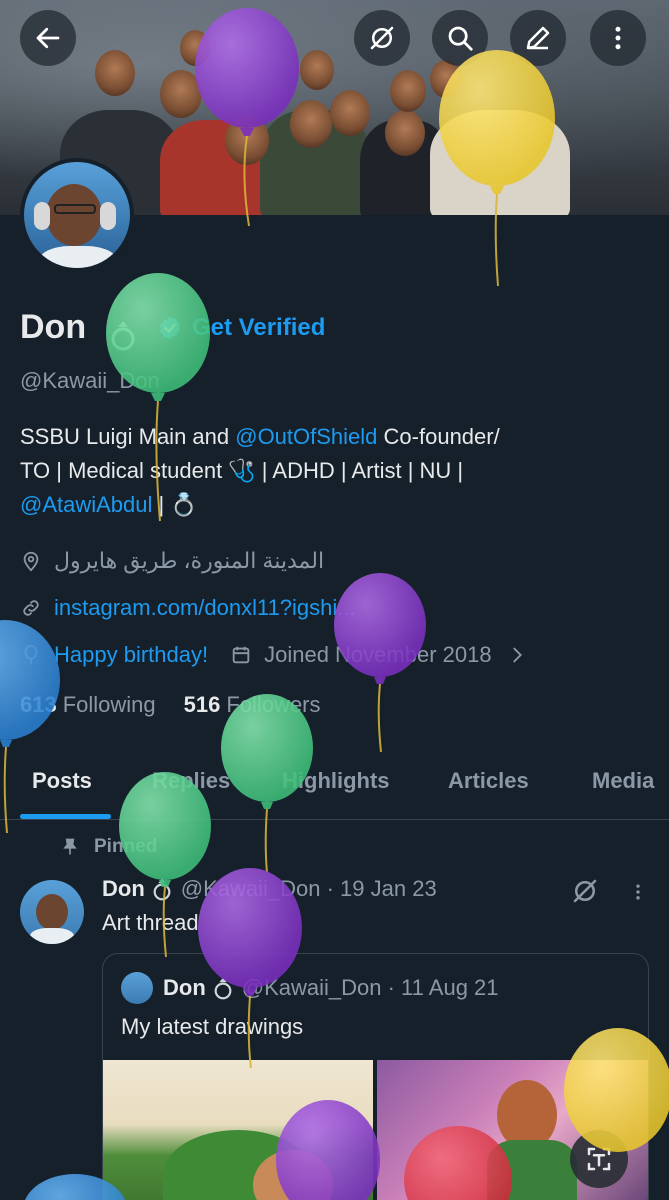 The height and width of the screenshot is (1200, 669). I want to click on followers-link: 516 Followers, so click(252, 705).